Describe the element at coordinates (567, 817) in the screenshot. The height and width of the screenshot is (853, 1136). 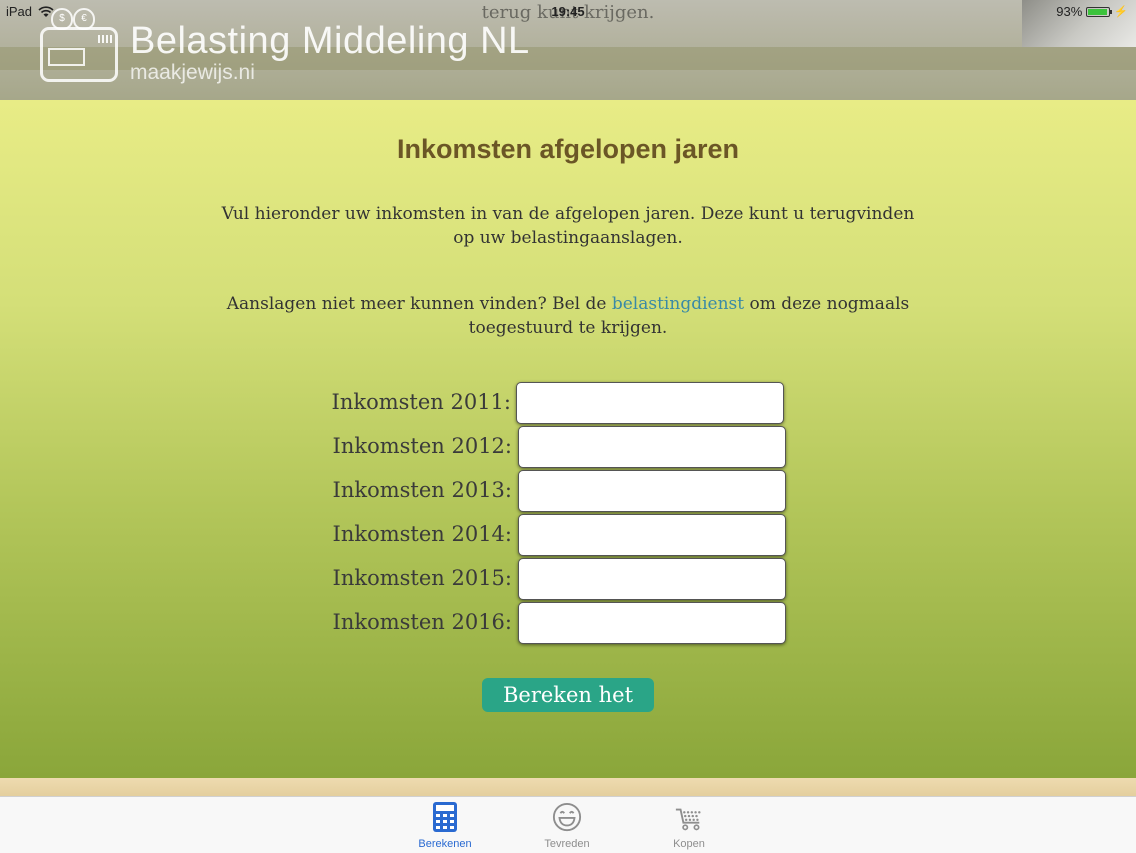
I see `smiley-icon` at that location.